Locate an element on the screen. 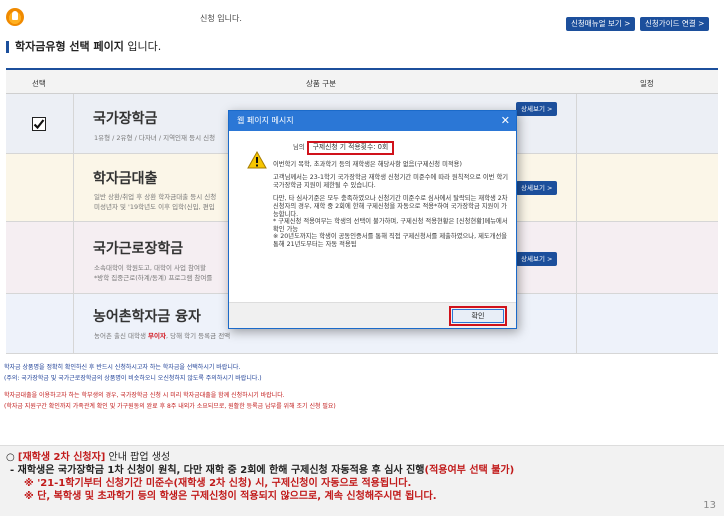  relief-count-highlight: 구제신청 기 적용횟수: 0회 is located at coordinates (350, 148).